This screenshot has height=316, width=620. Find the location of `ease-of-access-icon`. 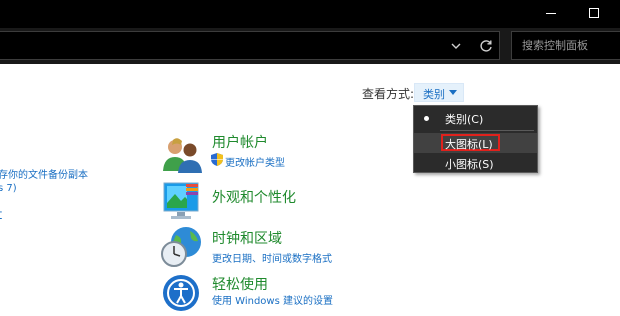

ease-of-access-icon is located at coordinates (182, 294).